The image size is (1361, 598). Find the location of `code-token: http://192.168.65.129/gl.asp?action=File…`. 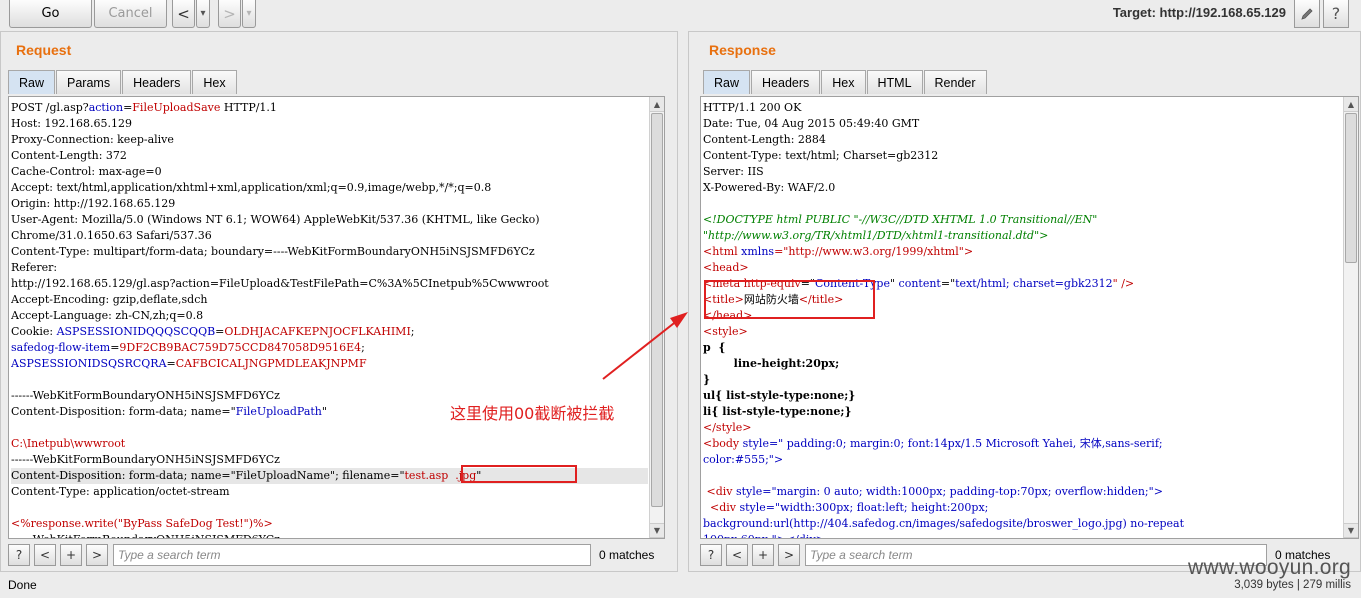

code-token: http://192.168.65.129/gl.asp?action=File… is located at coordinates (280, 283).